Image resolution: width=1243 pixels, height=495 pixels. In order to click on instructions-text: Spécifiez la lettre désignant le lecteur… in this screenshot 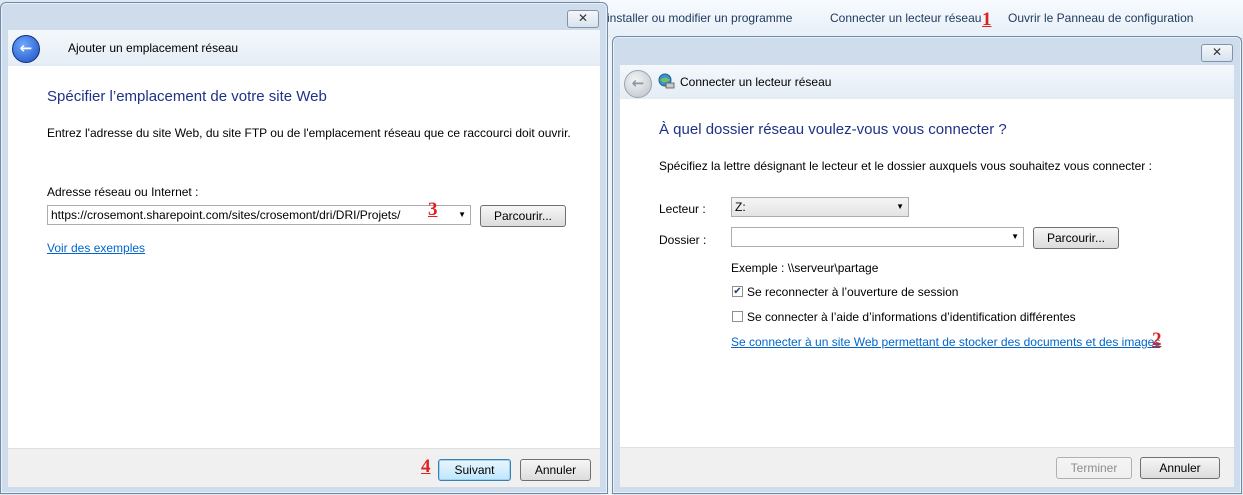, I will do `click(905, 166)`.